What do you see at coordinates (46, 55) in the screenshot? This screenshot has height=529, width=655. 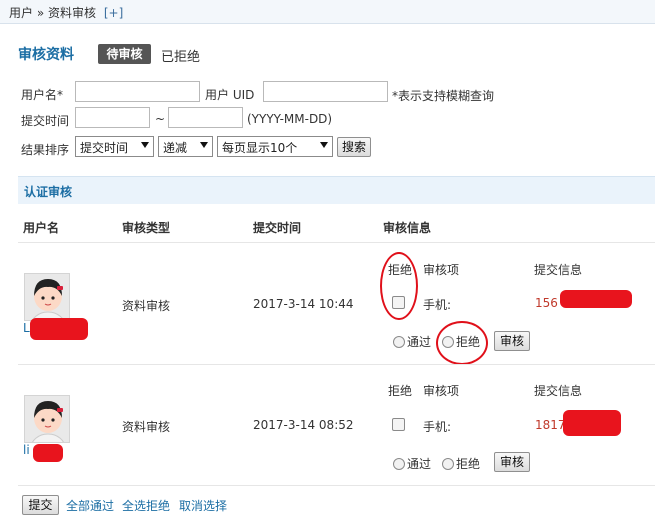 I see `page-title: 审核资料` at bounding box center [46, 55].